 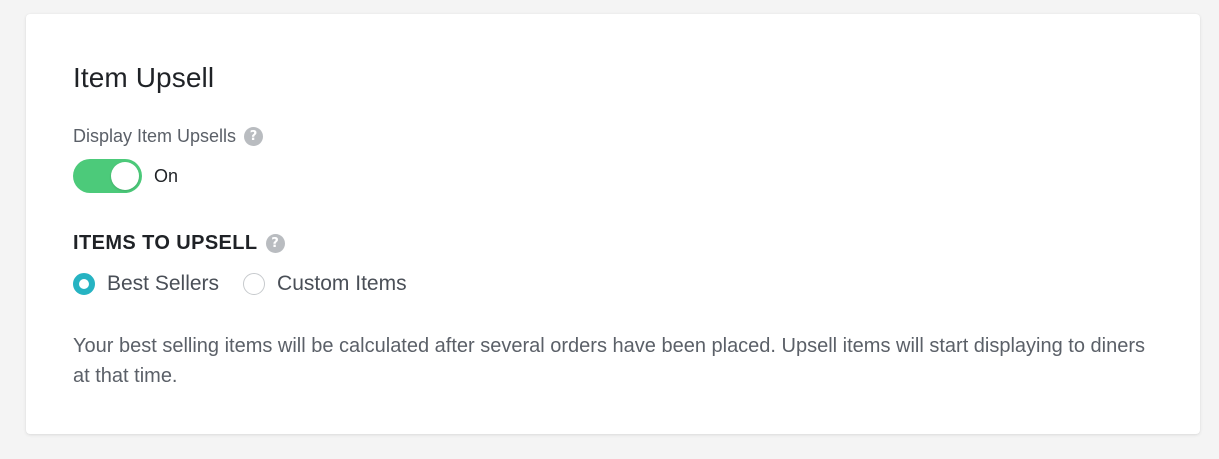 What do you see at coordinates (107, 176) in the screenshot?
I see `display-upsells-toggle` at bounding box center [107, 176].